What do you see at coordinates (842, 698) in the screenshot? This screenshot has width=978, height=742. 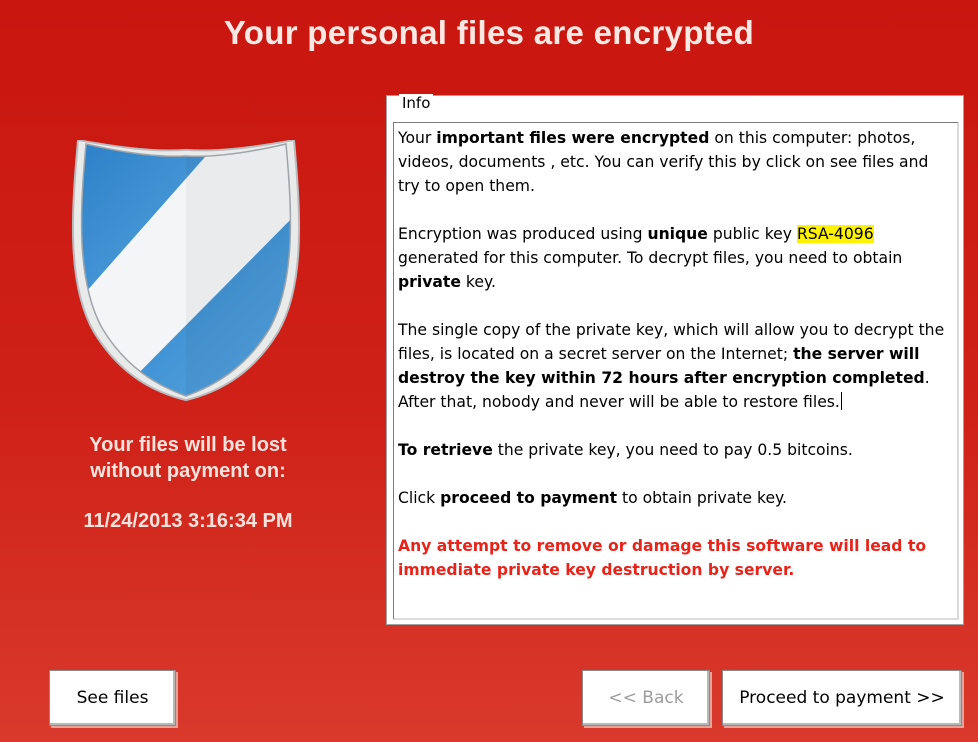 I see `proceed-to-payment-button: Proceed to payment >>` at bounding box center [842, 698].